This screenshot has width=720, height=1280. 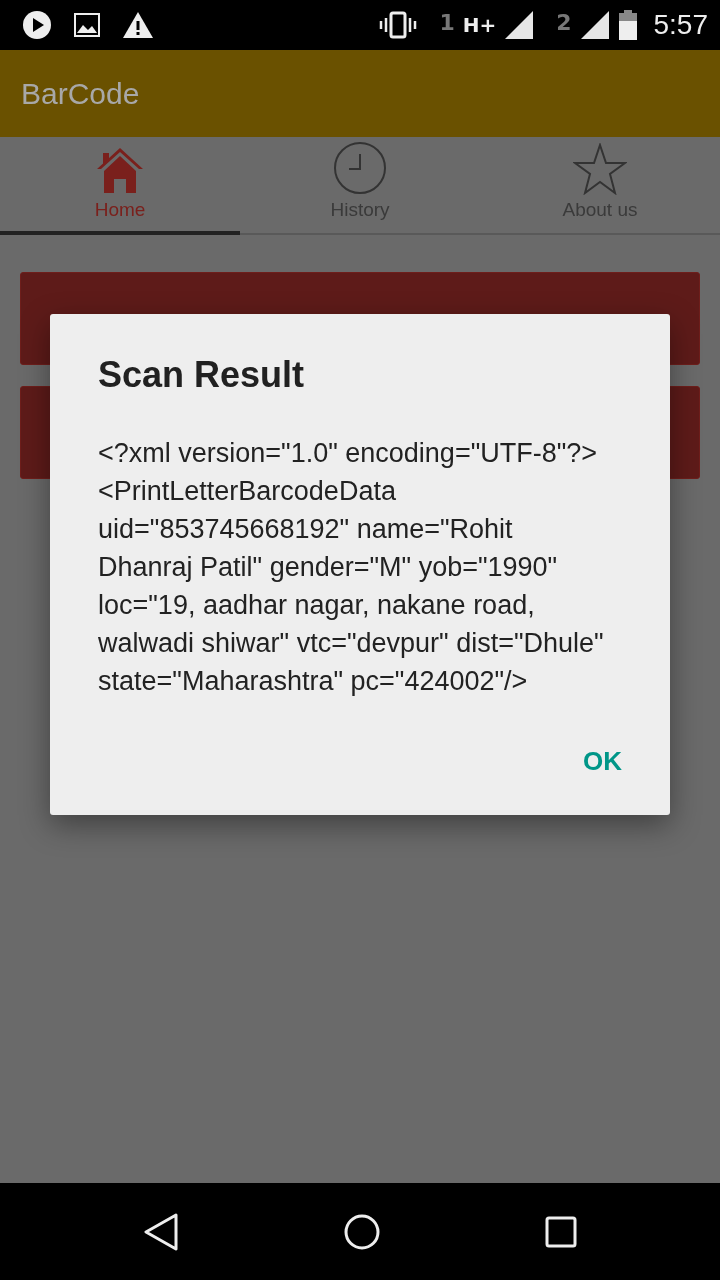 What do you see at coordinates (680, 25) in the screenshot?
I see `clock-time: 5:57` at bounding box center [680, 25].